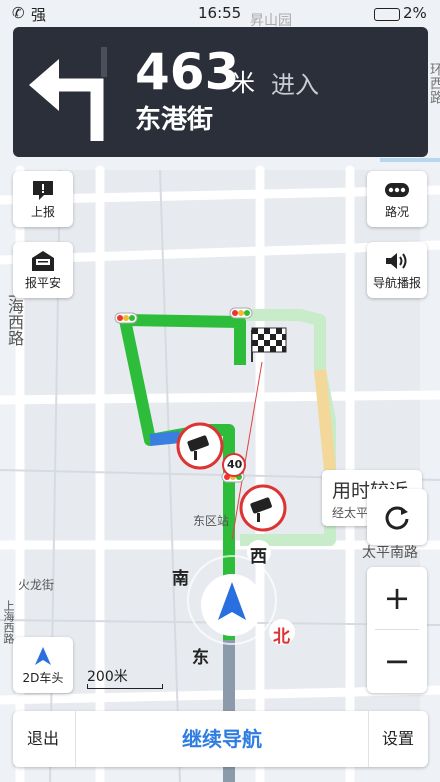 The height and width of the screenshot is (782, 440). I want to click on compass-north: 北, so click(281, 637).